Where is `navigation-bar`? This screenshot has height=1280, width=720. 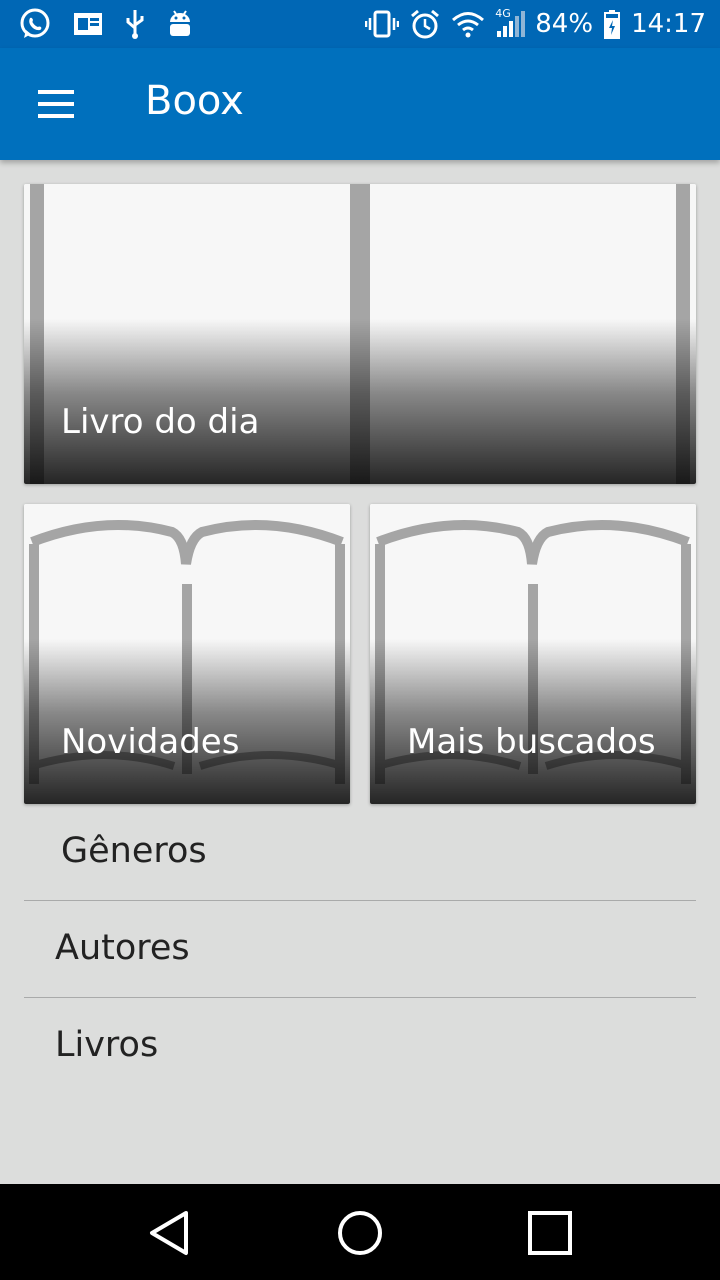
navigation-bar is located at coordinates (360, 1232).